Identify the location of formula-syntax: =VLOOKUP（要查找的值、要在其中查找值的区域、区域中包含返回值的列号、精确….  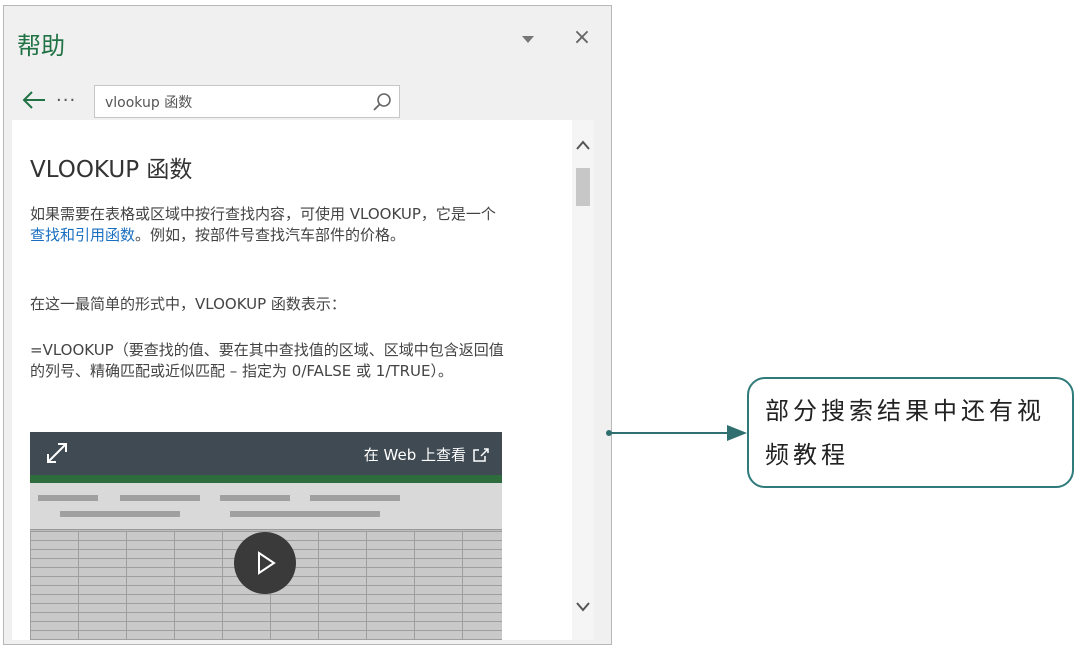
(267, 360).